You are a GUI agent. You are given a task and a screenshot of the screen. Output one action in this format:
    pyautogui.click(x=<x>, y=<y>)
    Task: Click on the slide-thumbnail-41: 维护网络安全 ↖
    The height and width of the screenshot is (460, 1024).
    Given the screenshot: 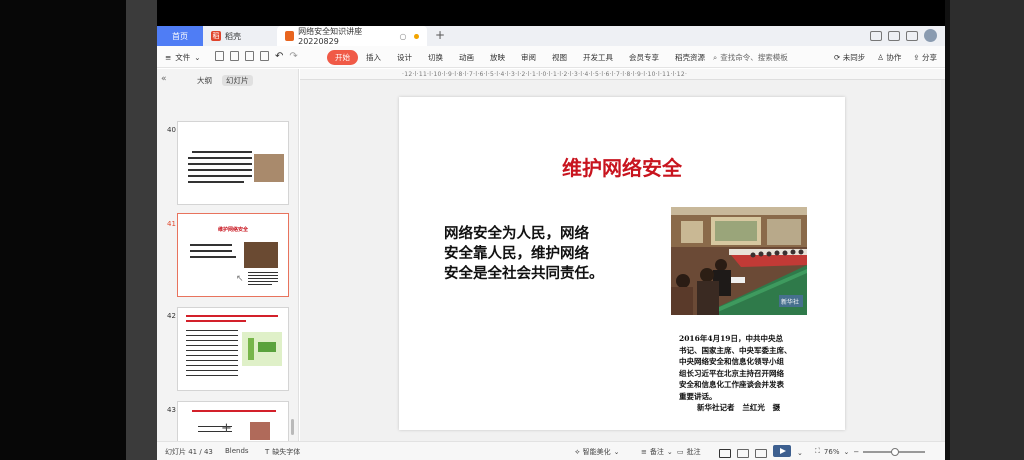 What is the action you would take?
    pyautogui.click(x=233, y=255)
    